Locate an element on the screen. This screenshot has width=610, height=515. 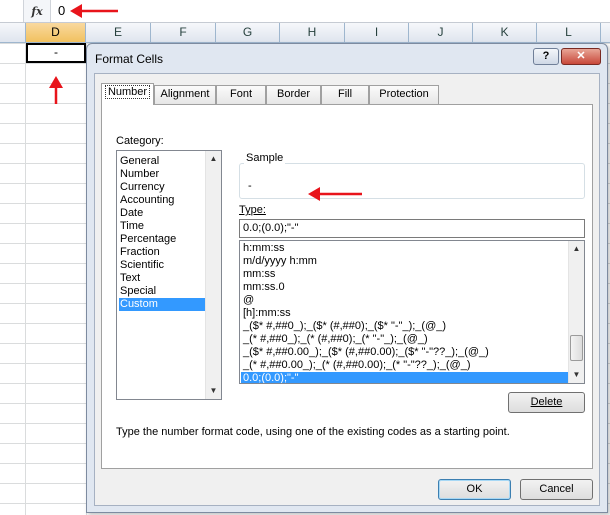
category-item: Currency is located at coordinates (163, 187).